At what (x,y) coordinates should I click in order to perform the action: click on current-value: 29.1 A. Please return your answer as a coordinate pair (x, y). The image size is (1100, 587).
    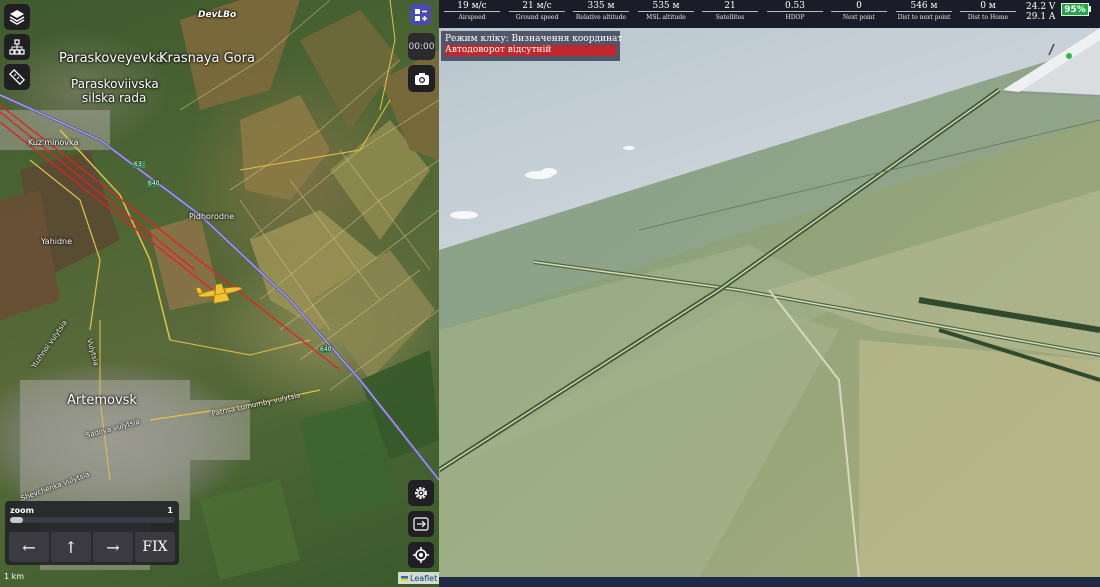
    Looking at the image, I should click on (1041, 17).